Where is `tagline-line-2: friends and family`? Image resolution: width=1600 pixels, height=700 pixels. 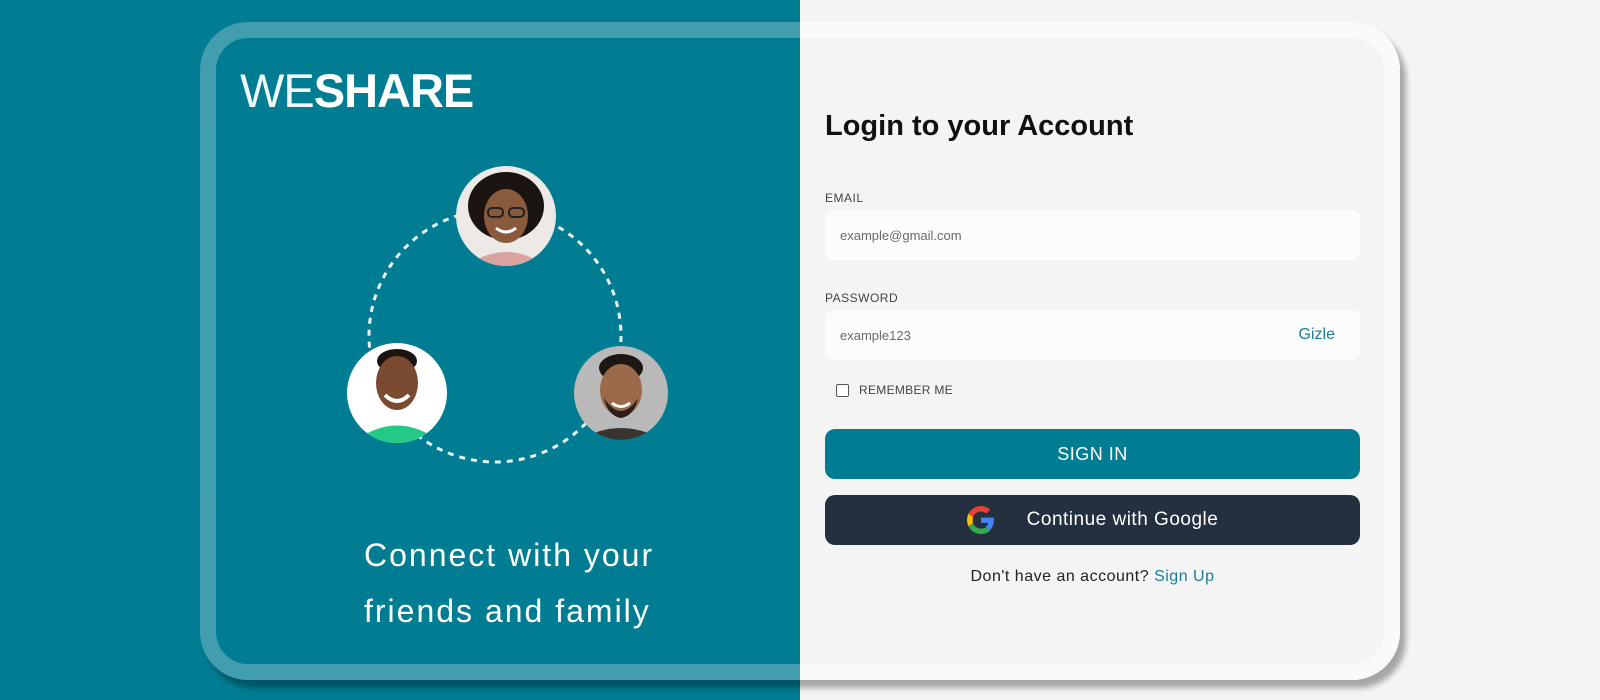 tagline-line-2: friends and family is located at coordinates (507, 611).